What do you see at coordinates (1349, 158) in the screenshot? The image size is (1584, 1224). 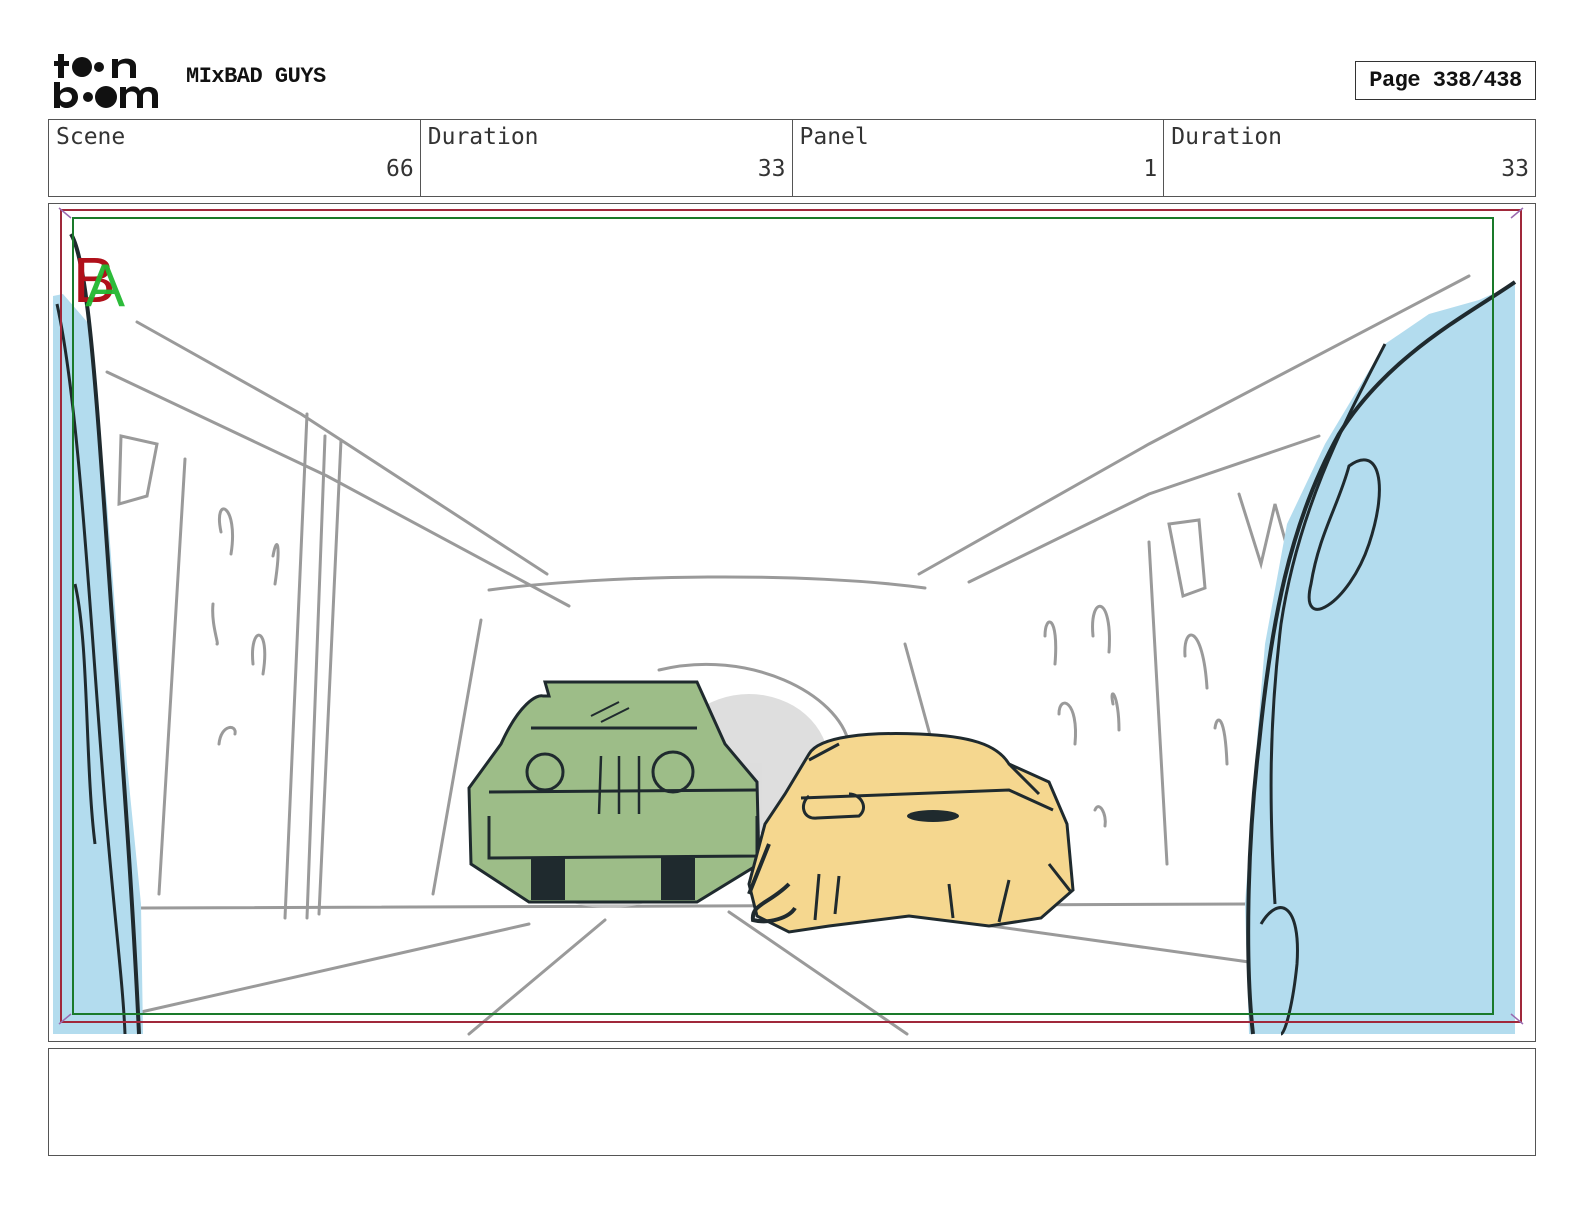 I see `panel-duration-cell: Duration 33` at bounding box center [1349, 158].